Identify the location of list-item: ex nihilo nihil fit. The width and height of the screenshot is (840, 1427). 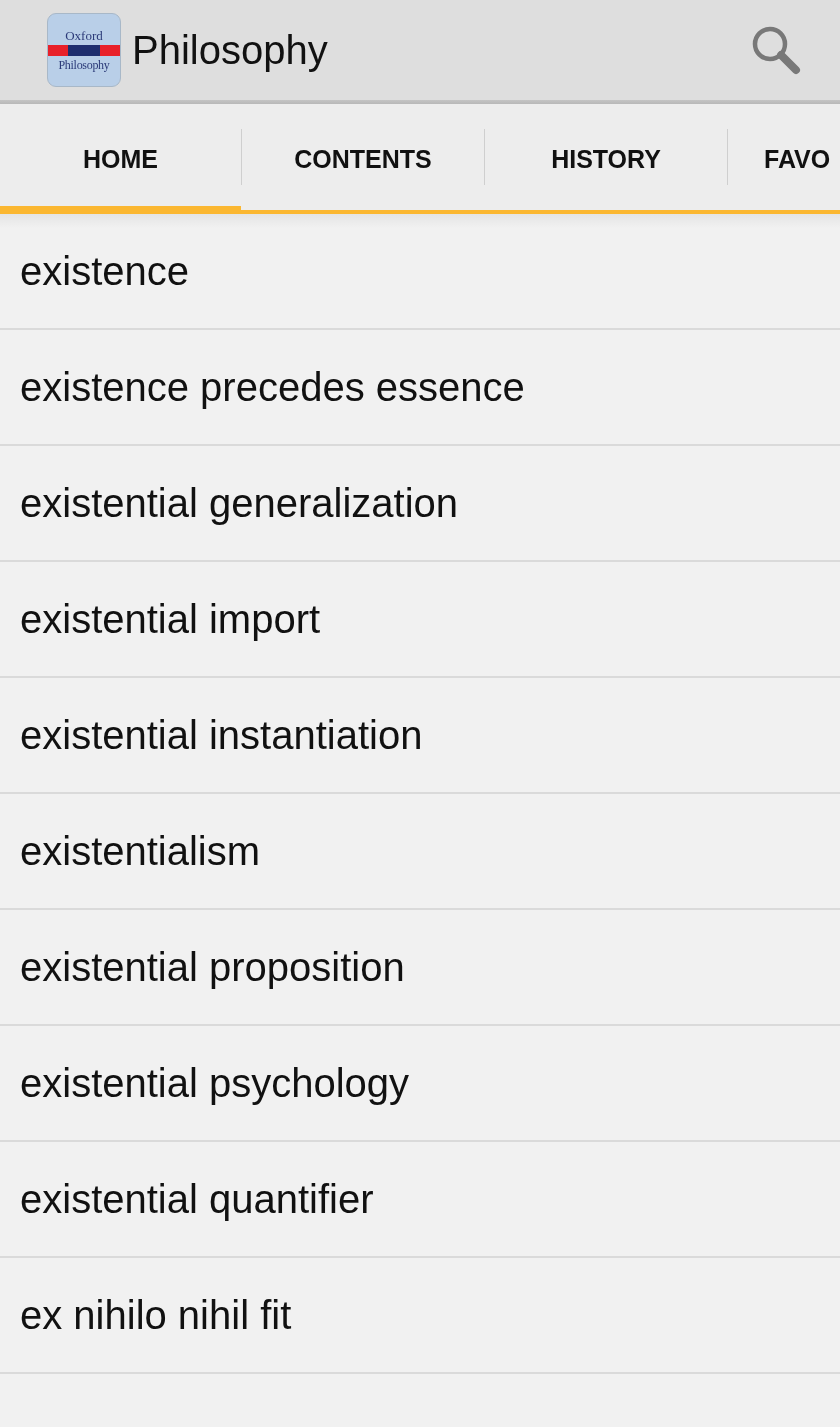
(420, 1316).